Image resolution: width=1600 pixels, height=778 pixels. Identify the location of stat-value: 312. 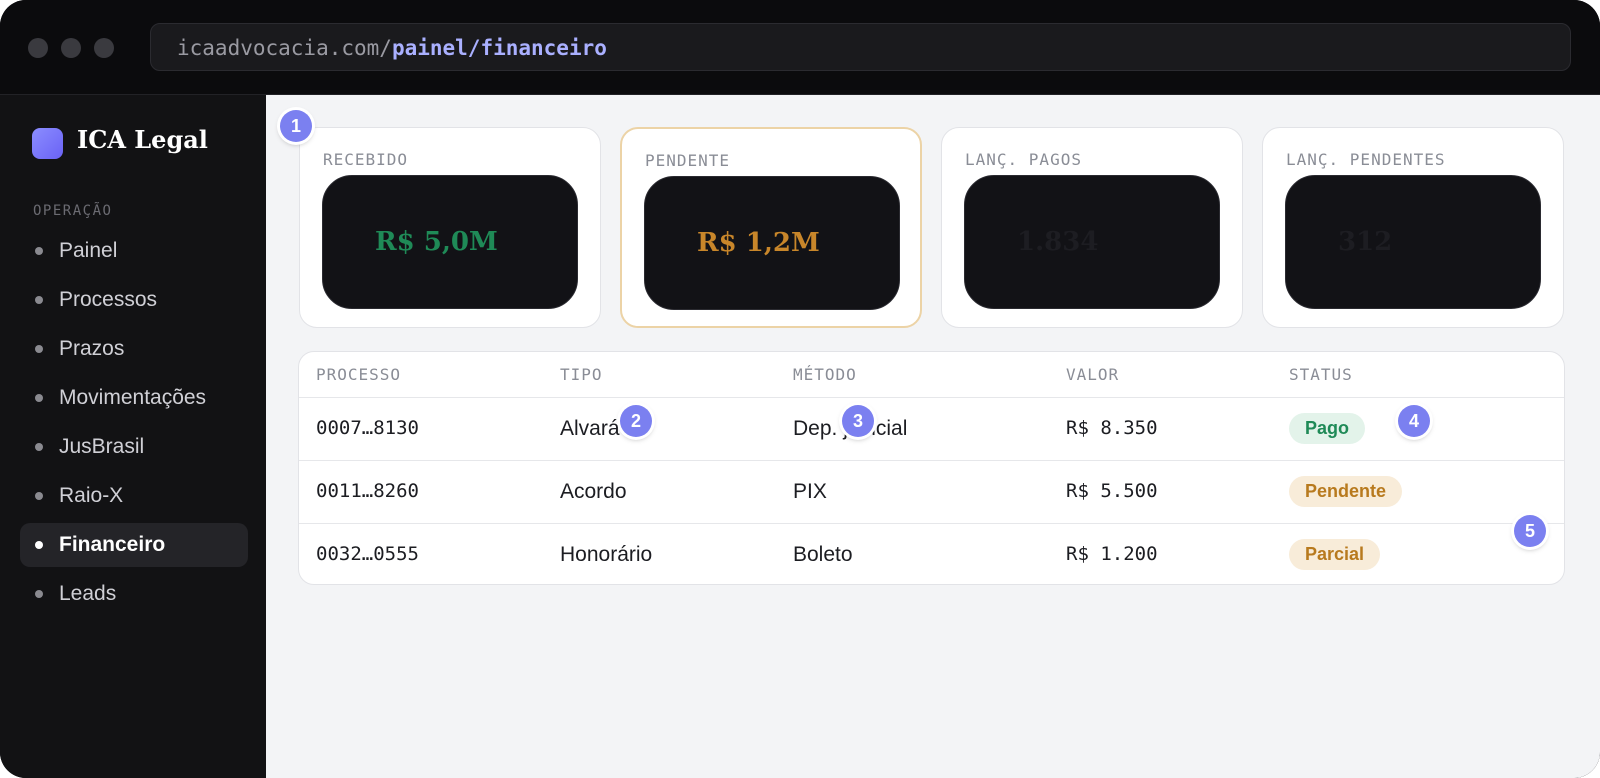
(1365, 242).